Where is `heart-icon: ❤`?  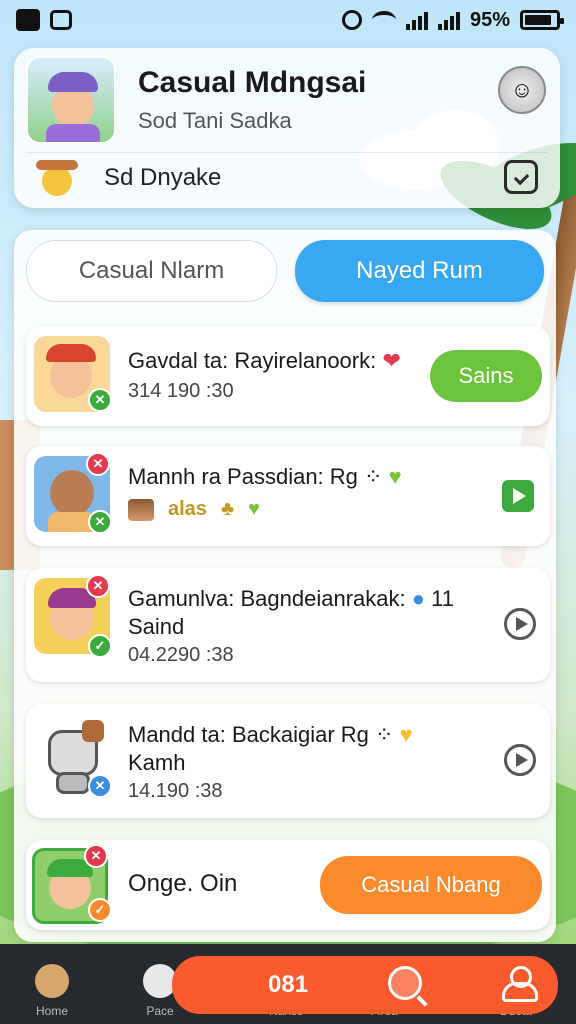 heart-icon: ❤ is located at coordinates (391, 360).